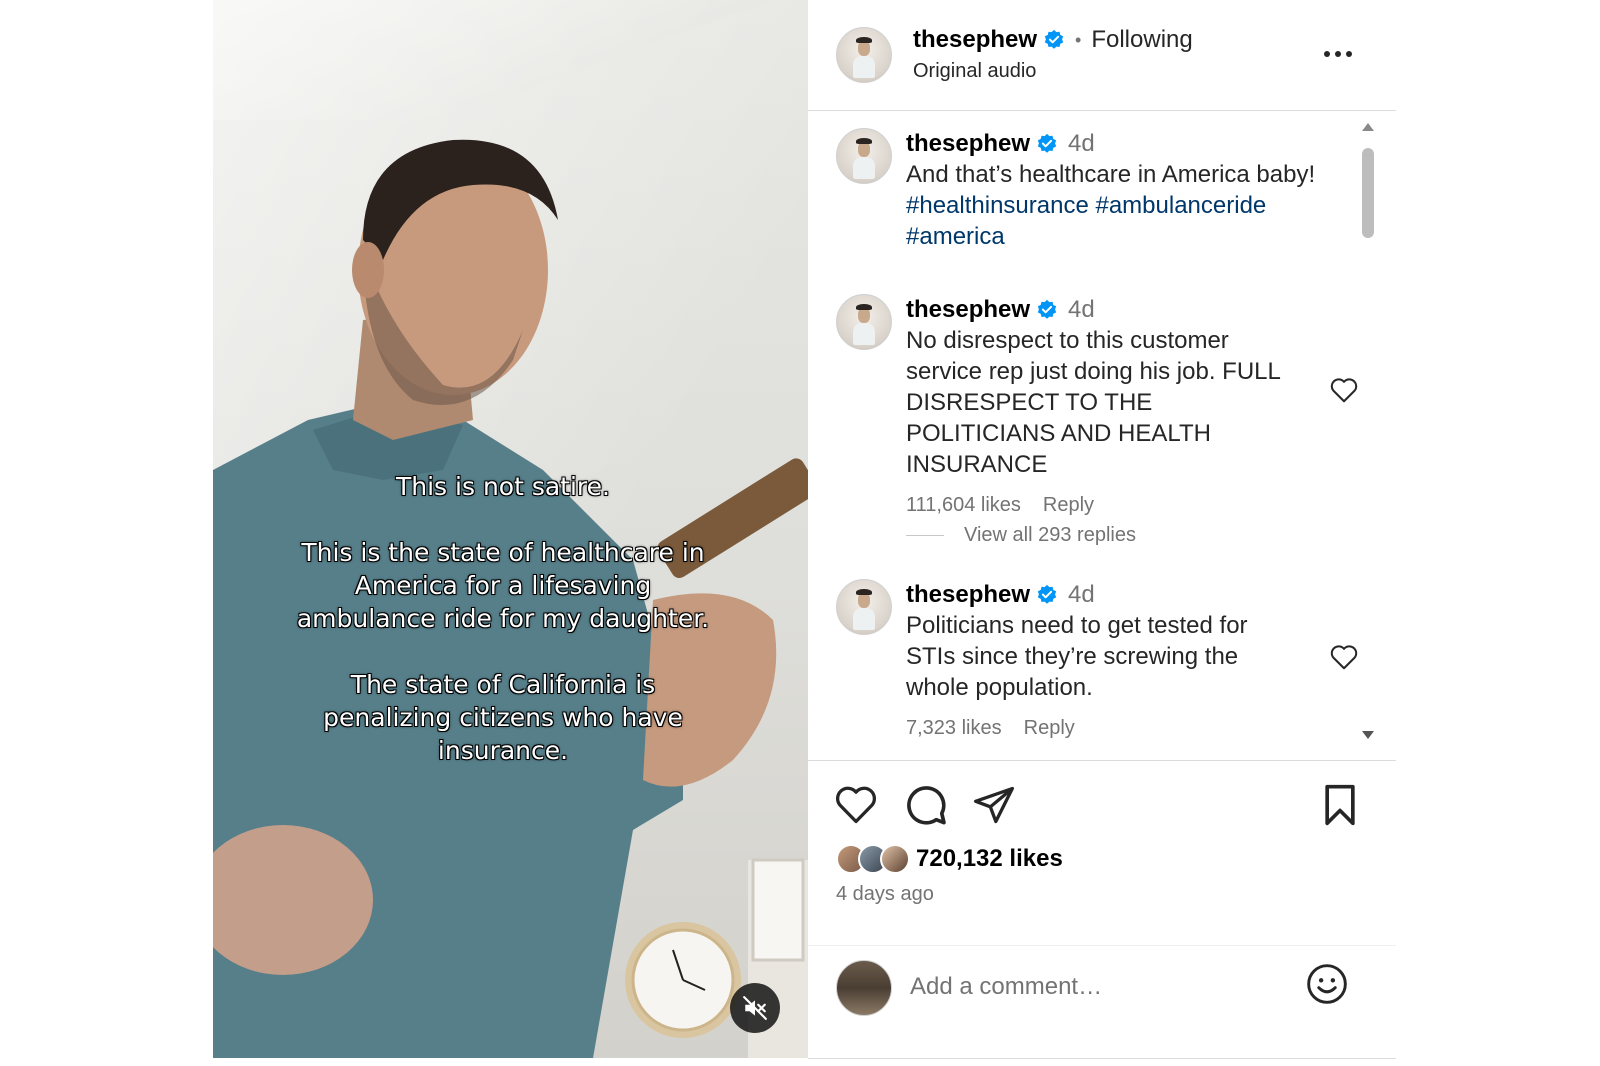 The width and height of the screenshot is (1600, 1066). Describe the element at coordinates (925, 535) in the screenshot. I see `replies-divider` at that location.